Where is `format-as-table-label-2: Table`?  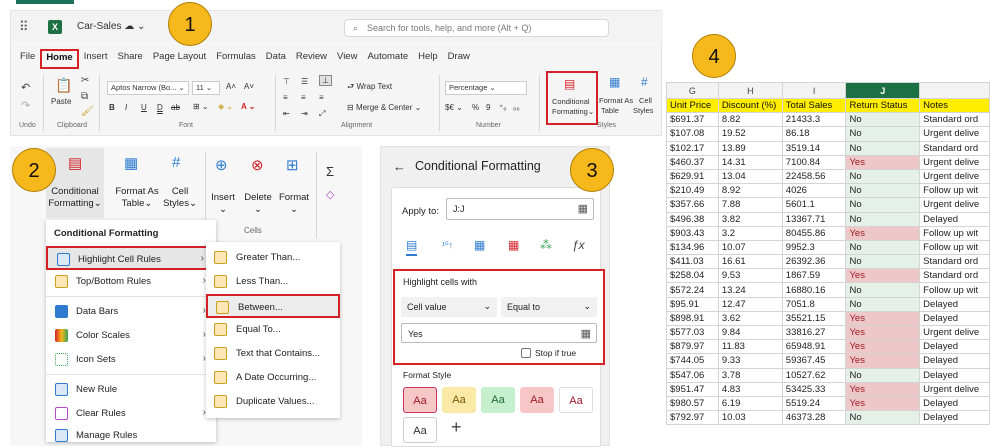 format-as-table-label-2: Table is located at coordinates (610, 110).